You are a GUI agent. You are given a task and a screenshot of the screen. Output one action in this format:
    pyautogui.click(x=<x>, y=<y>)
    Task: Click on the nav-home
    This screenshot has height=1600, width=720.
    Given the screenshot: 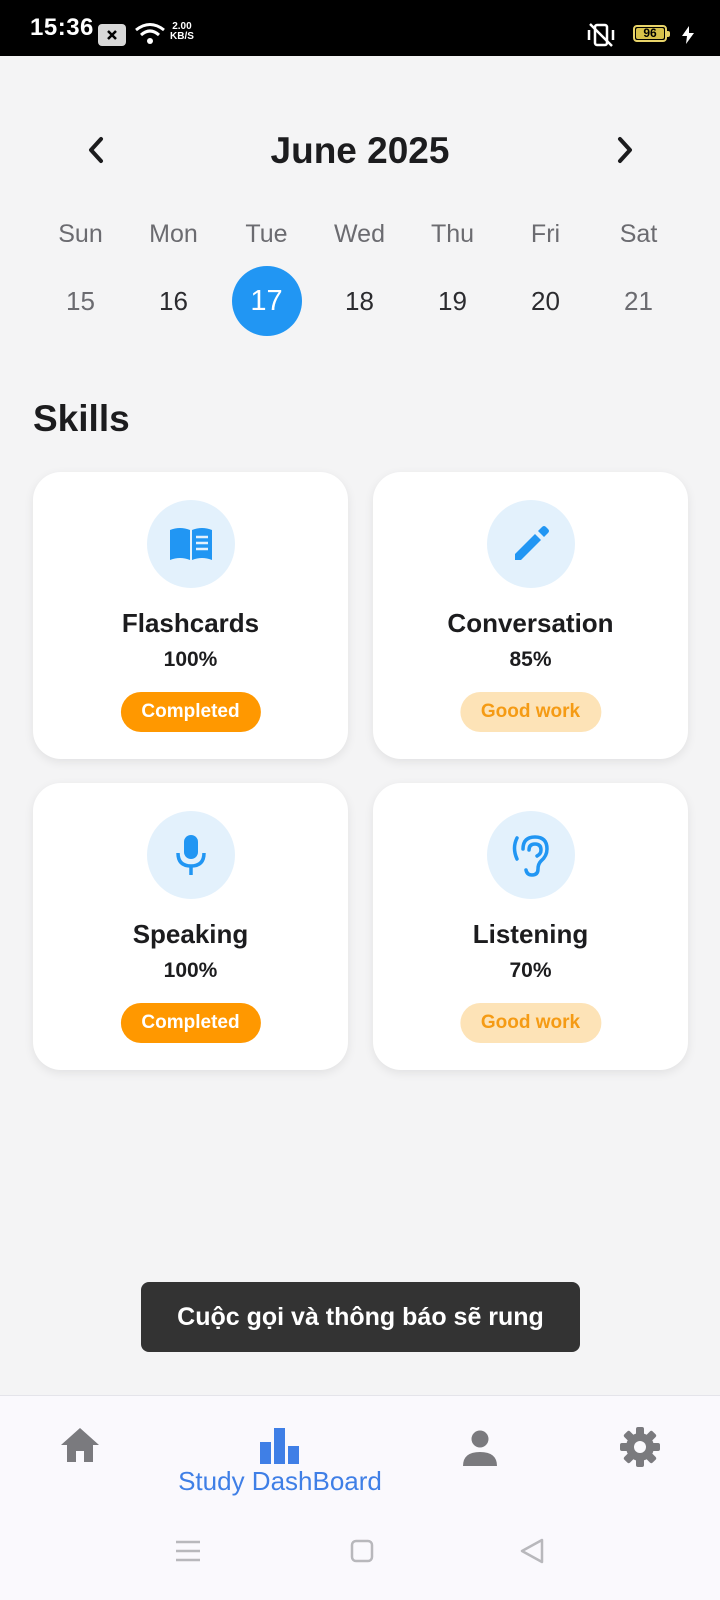 What is the action you would take?
    pyautogui.click(x=80, y=1452)
    